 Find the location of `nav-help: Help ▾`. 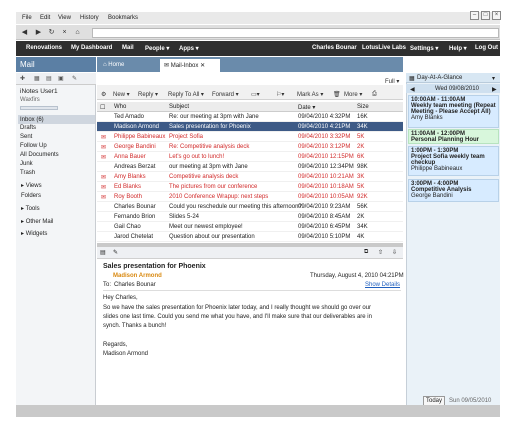

nav-help: Help ▾ is located at coordinates (458, 48).